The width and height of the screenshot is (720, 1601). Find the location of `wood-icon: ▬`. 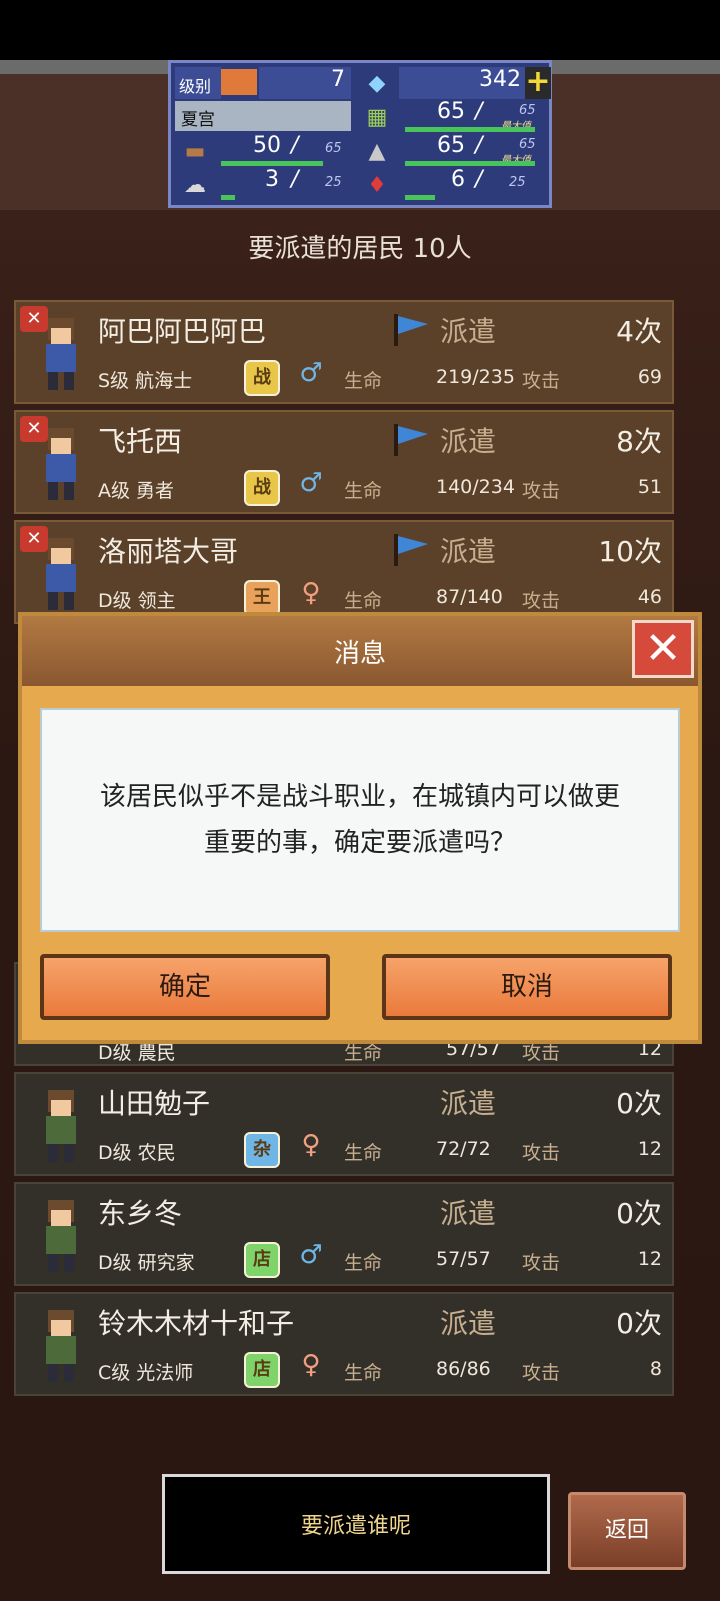

wood-icon: ▬ is located at coordinates (195, 151).